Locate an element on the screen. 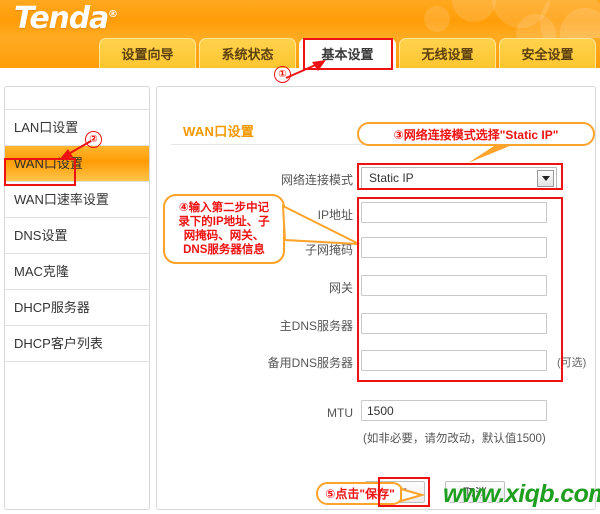 Image resolution: width=600 pixels, height=514 pixels. form-row-subnet-mask: 子网掩码 is located at coordinates (377, 250).